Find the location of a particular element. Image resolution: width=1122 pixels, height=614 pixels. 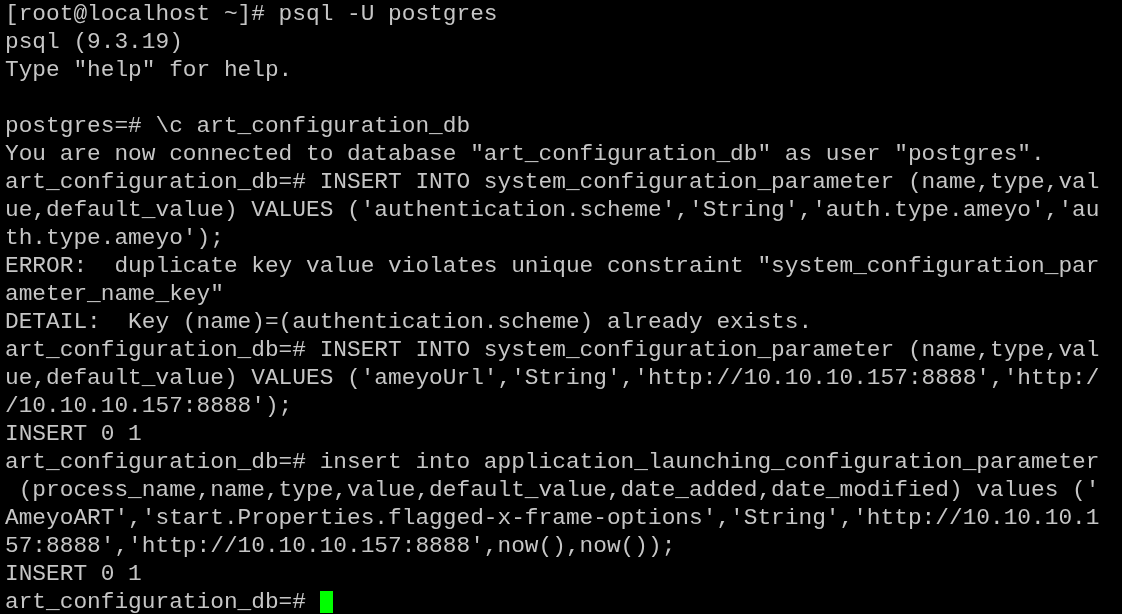

terminal-line: 57:8888','http://10.10.10.157:8888',now(),now()); is located at coordinates (340, 546).